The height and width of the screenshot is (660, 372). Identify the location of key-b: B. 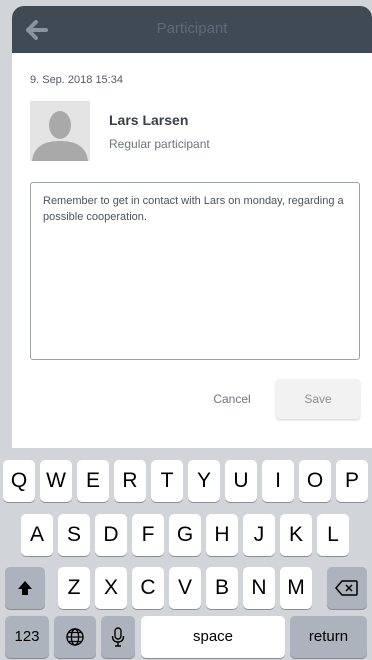
(222, 588).